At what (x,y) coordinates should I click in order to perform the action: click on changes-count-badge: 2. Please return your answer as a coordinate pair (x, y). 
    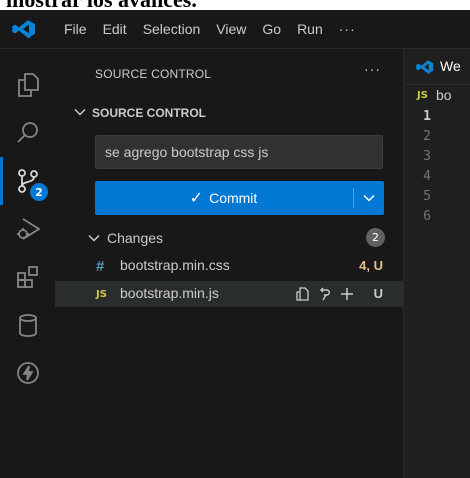
    Looking at the image, I should click on (375, 237).